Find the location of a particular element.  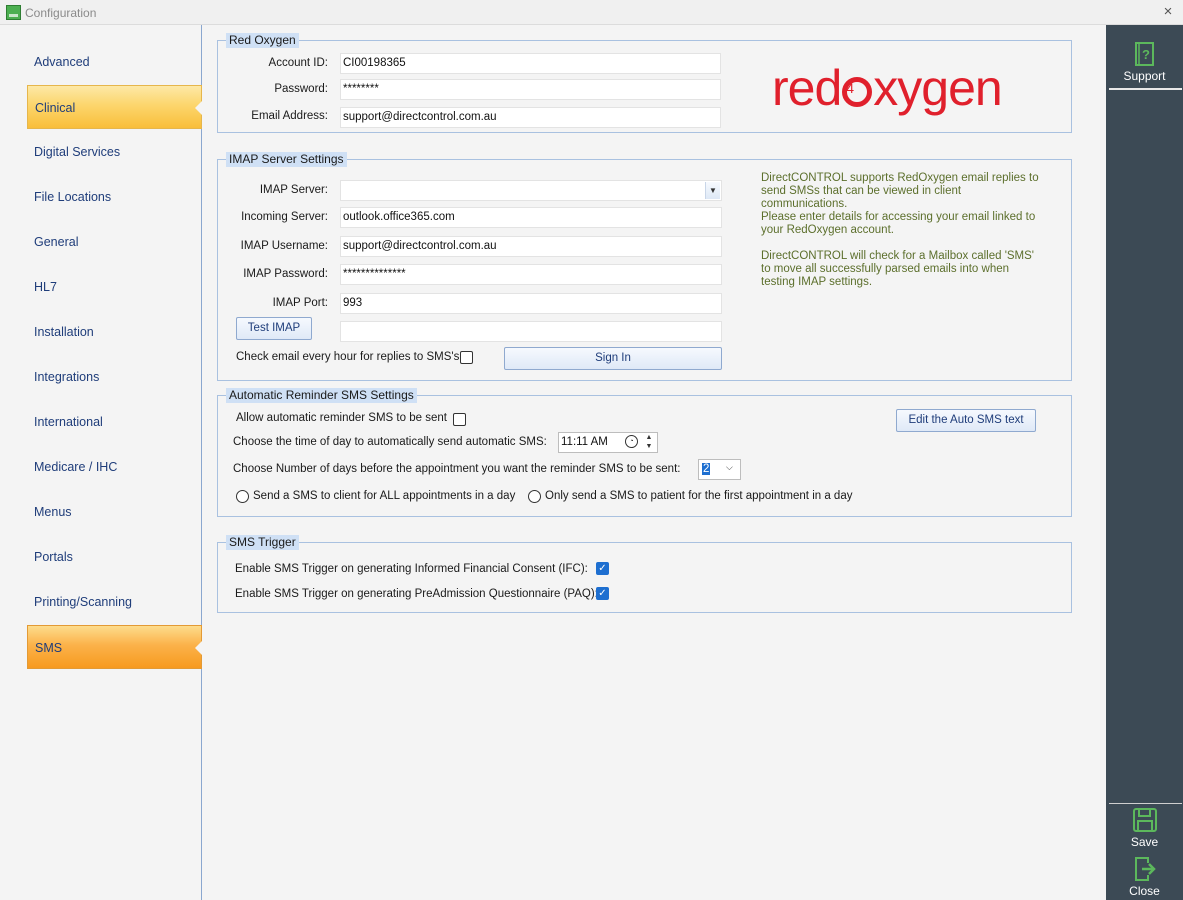

sidebar-item-advanced: Advanced is located at coordinates (114, 62).